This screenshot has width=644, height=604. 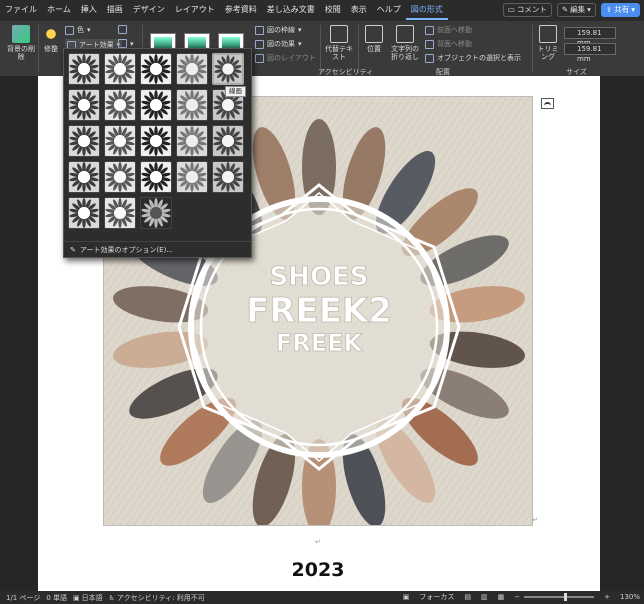 What do you see at coordinates (122, 29) in the screenshot?
I see `compress-pictures-button` at bounding box center [122, 29].